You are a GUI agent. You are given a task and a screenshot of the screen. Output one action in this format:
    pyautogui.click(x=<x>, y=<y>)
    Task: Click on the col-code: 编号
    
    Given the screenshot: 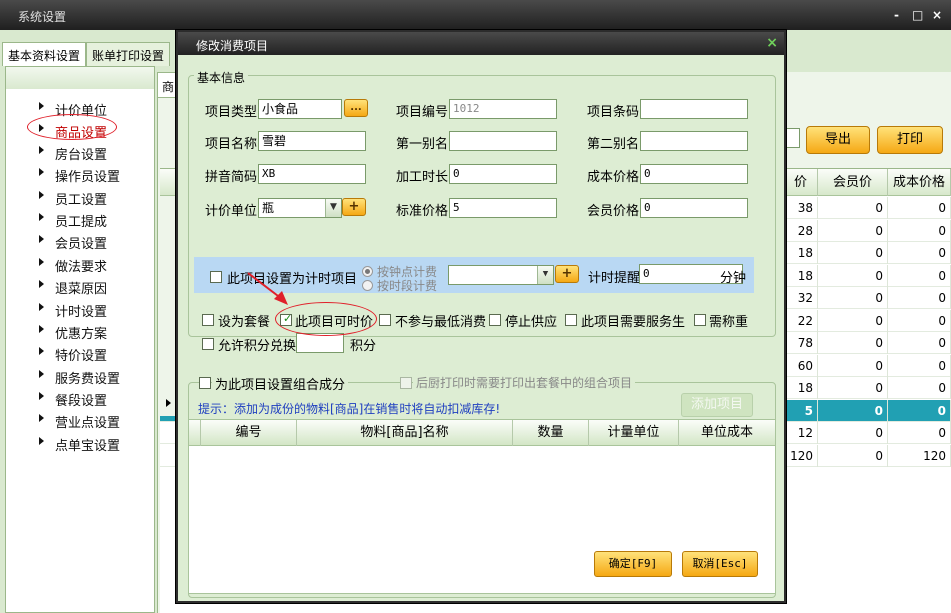 What is the action you would take?
    pyautogui.click(x=249, y=433)
    